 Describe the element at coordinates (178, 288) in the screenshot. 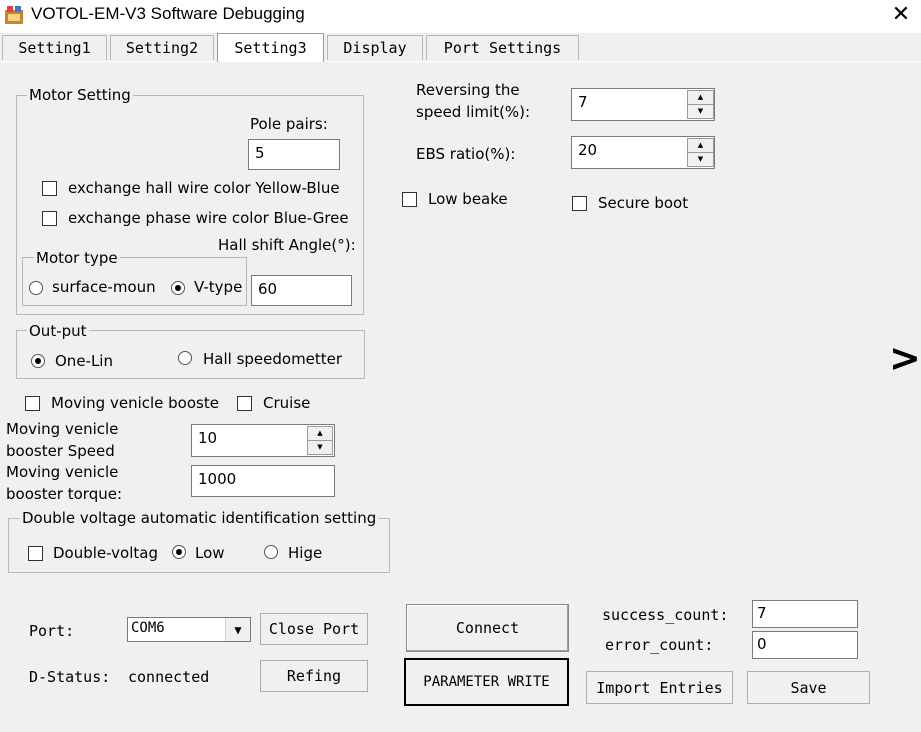

I see `v-type-radio` at that location.